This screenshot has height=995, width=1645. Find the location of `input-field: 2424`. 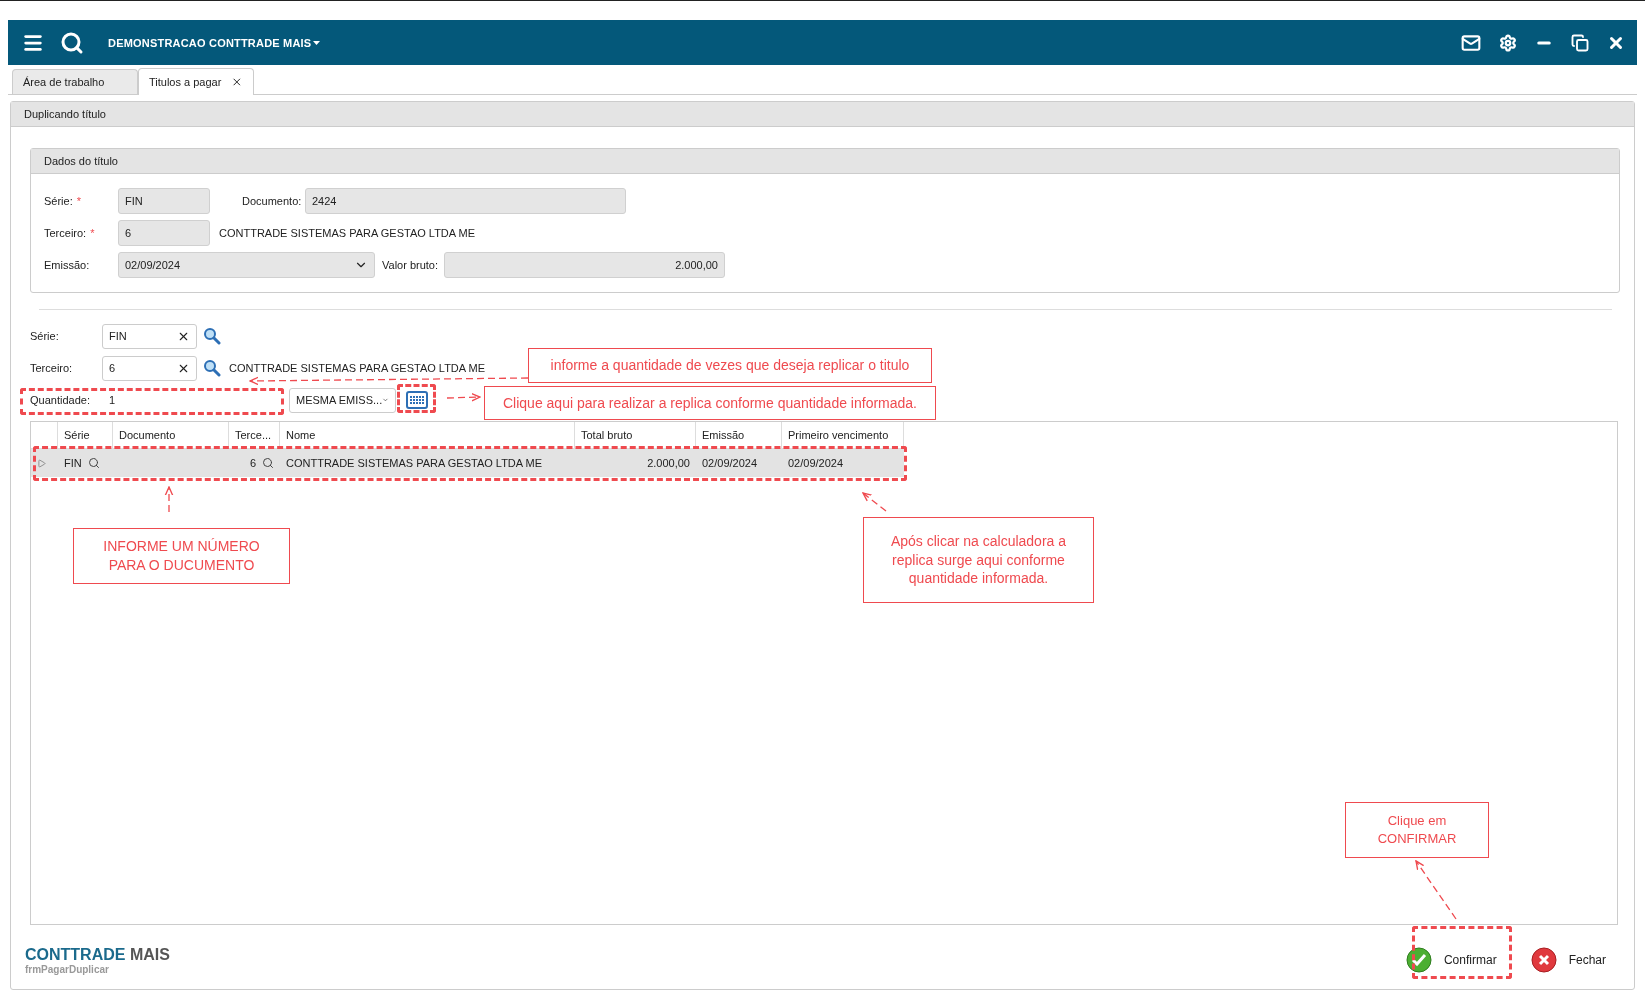

input-field: 2424 is located at coordinates (465, 201).